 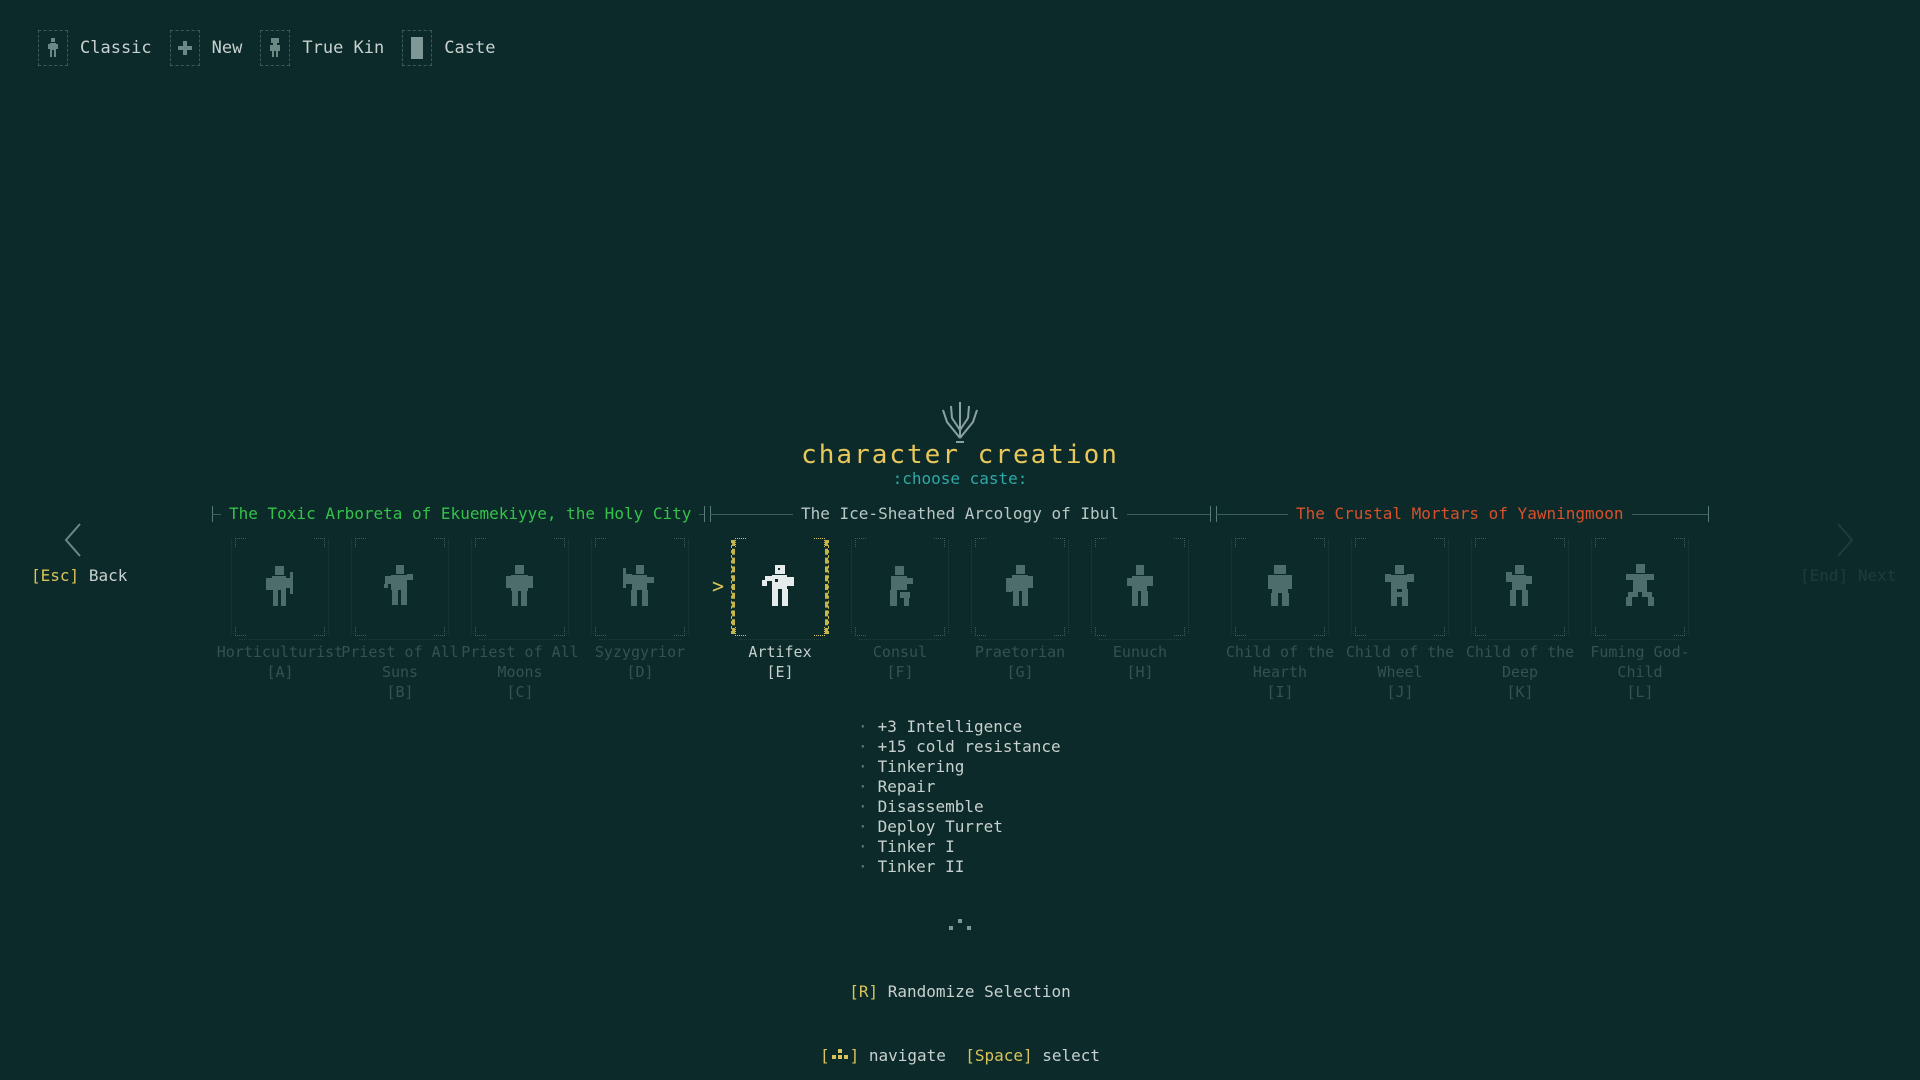 I want to click on fuming-god-child-icon, so click(x=1640, y=585).